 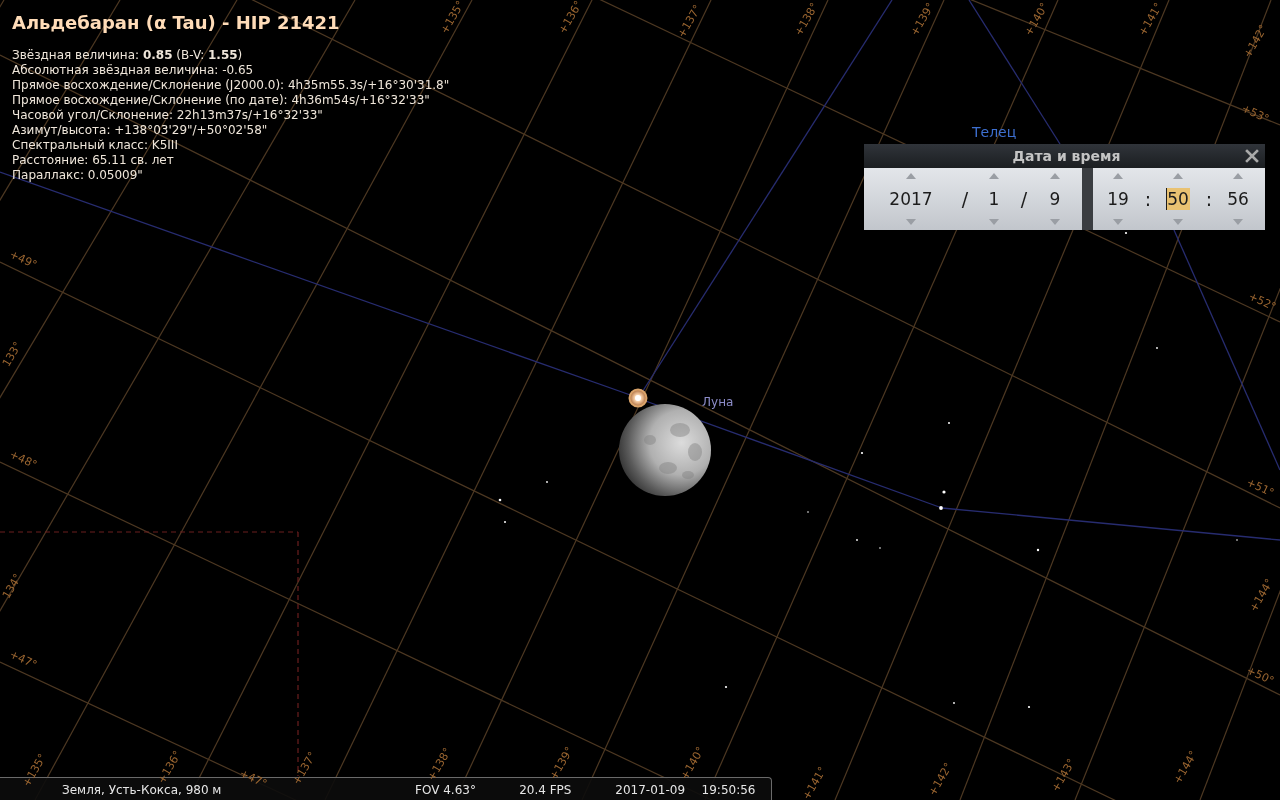 I want to click on fov-text: FOV 4.63°, so click(x=445, y=790).